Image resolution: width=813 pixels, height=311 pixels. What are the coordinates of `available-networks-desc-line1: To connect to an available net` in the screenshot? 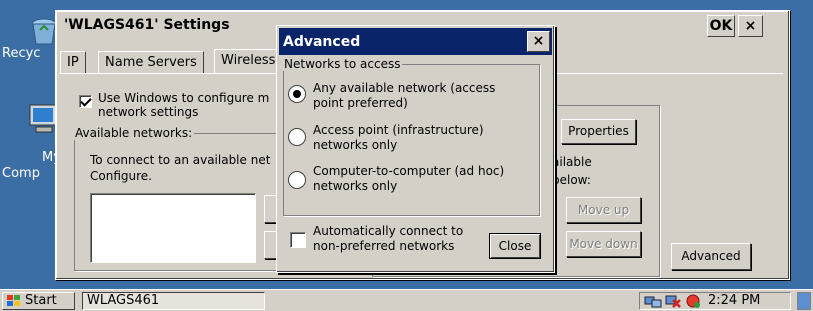 It's located at (180, 160).